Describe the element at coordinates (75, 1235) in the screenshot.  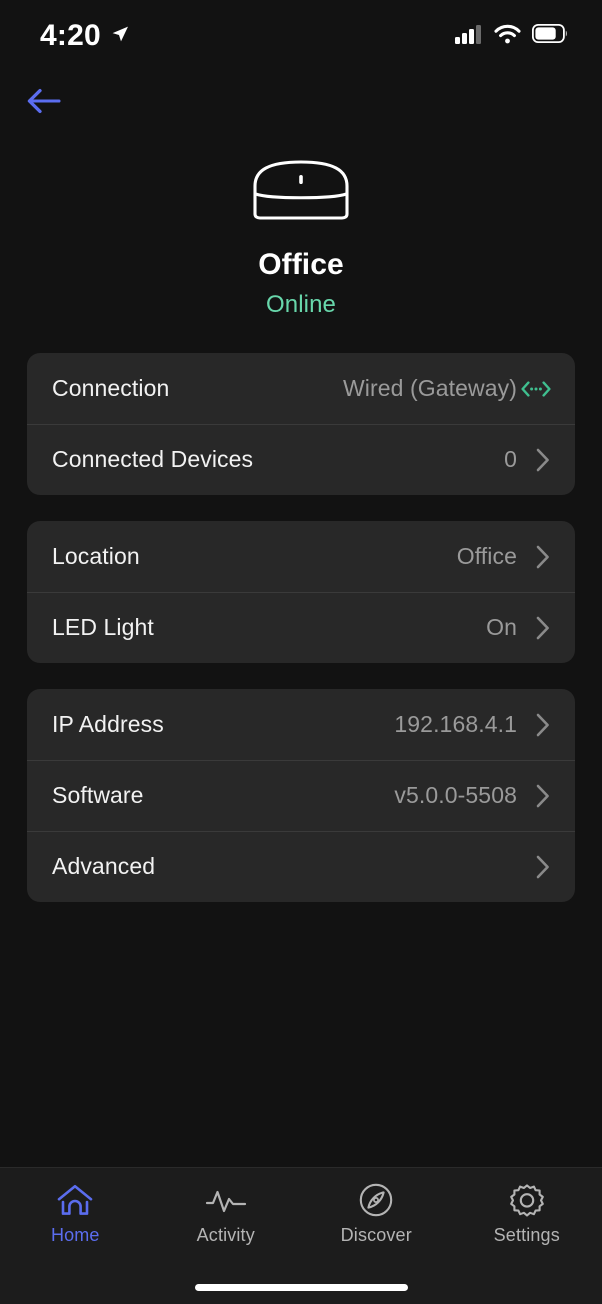
I see `tab-label: Home` at that location.